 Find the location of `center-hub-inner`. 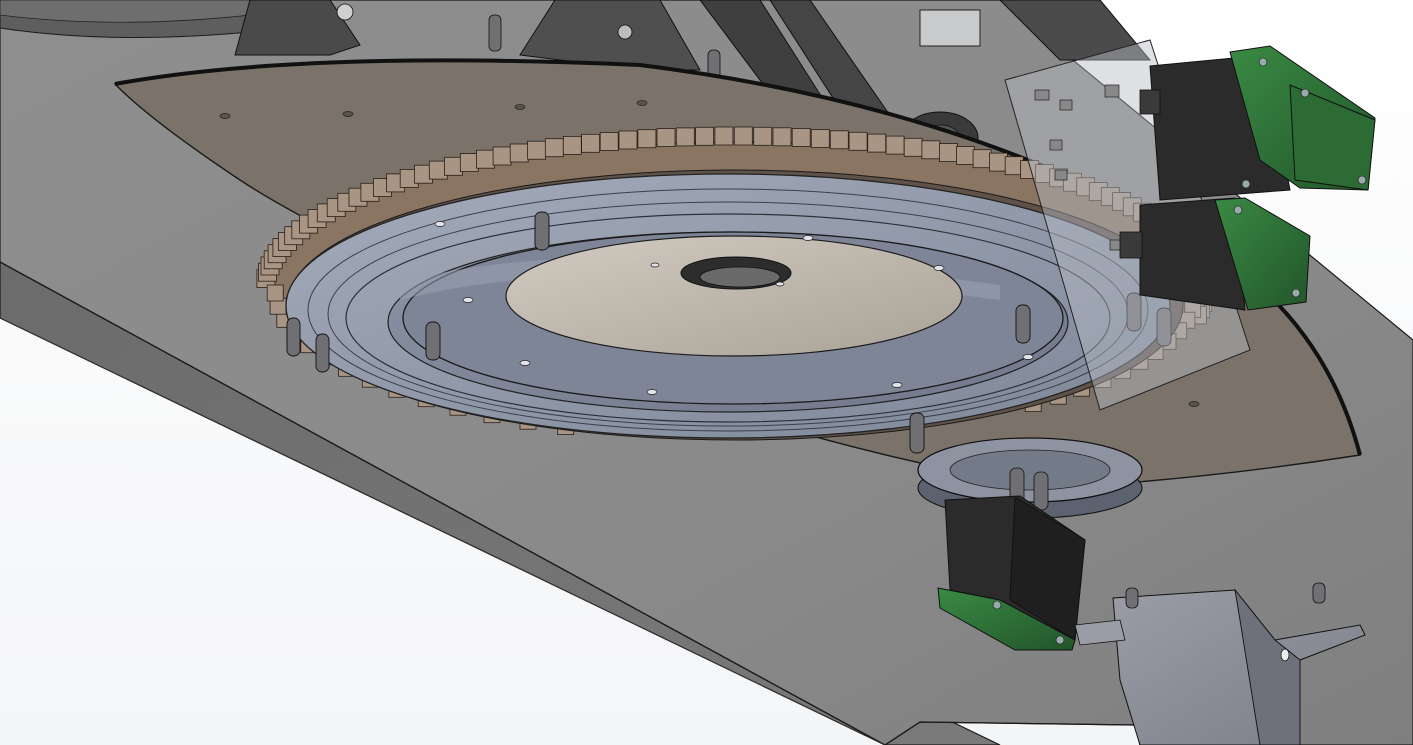

center-hub-inner is located at coordinates (740, 277).